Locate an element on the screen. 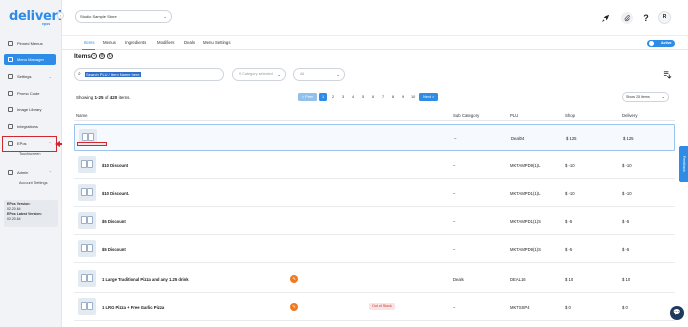 This screenshot has height=327, width=688. sidebar-item-settings: Settings ⌄ is located at coordinates (30, 76).